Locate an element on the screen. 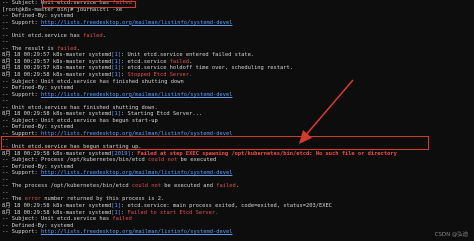 This screenshot has height=241, width=474. terminal-text: Failed to start Etcd Server. is located at coordinates (173, 212).